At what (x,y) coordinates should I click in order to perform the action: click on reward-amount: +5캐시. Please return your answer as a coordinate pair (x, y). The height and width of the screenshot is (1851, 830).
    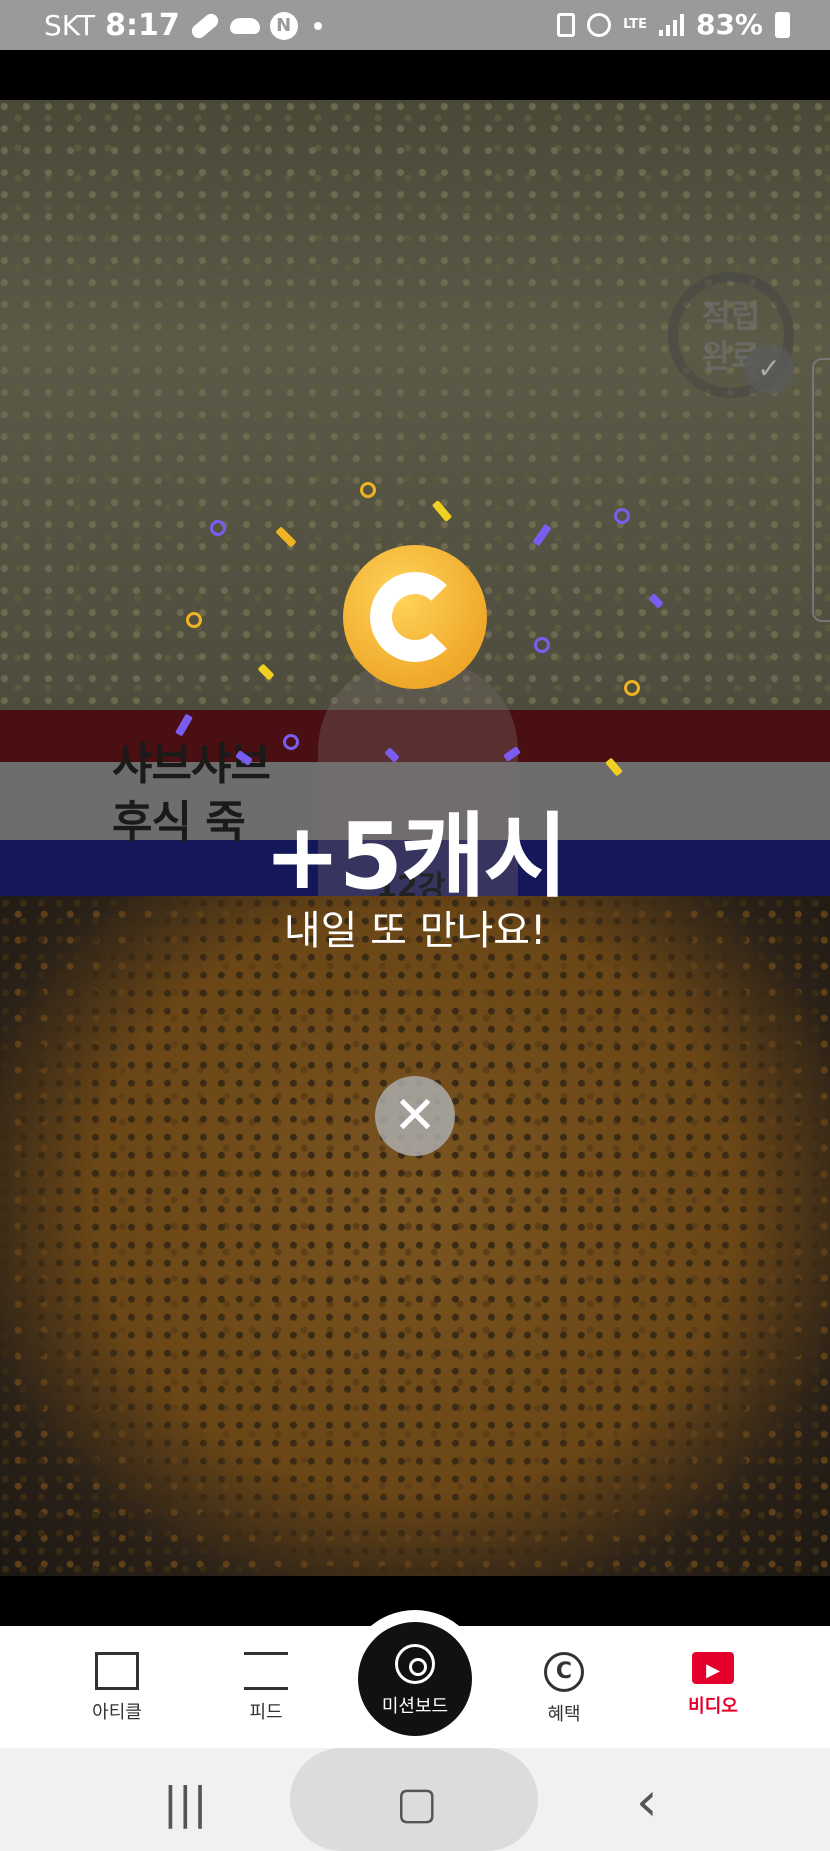
    Looking at the image, I should click on (415, 856).